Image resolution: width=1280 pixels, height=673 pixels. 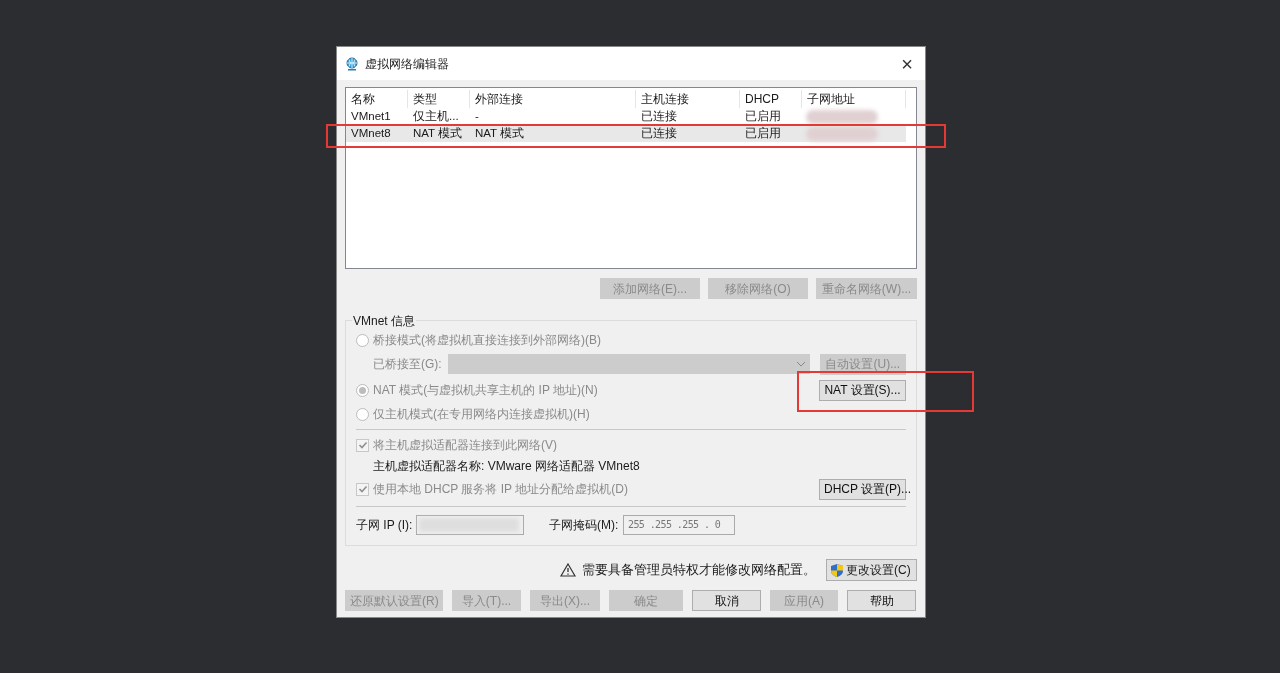 I want to click on close-button: ×, so click(x=907, y=63).